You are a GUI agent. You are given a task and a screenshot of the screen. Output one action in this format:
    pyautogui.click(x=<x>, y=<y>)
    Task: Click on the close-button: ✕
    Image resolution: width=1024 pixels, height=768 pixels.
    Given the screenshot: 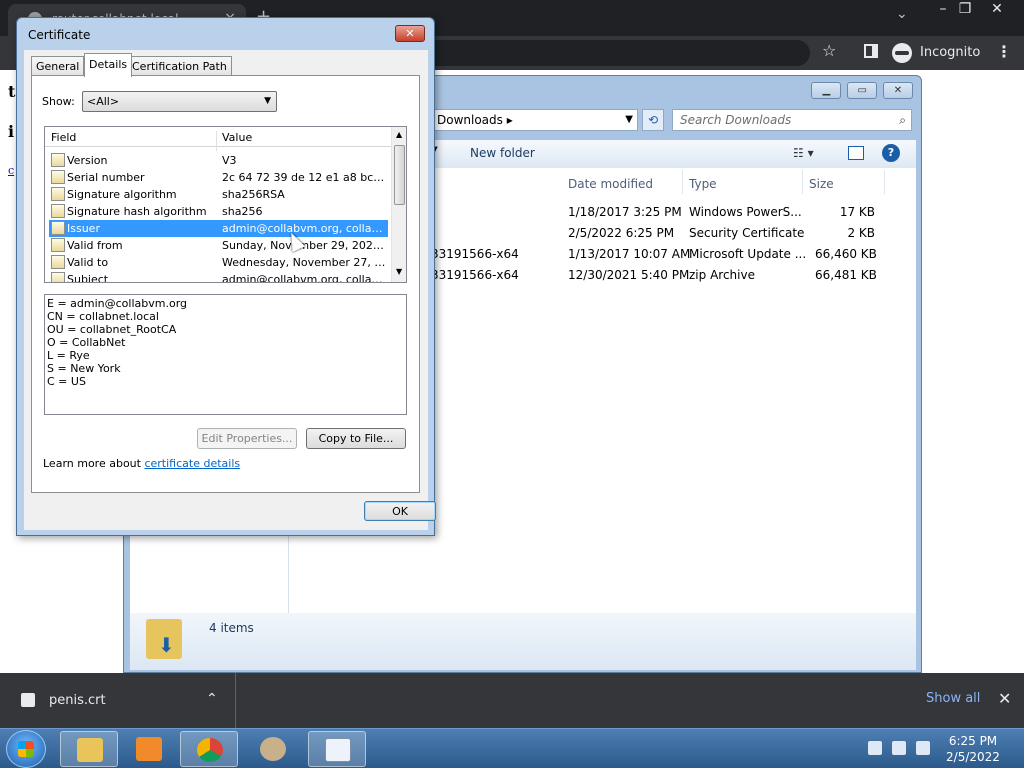 What is the action you would take?
    pyautogui.click(x=997, y=9)
    